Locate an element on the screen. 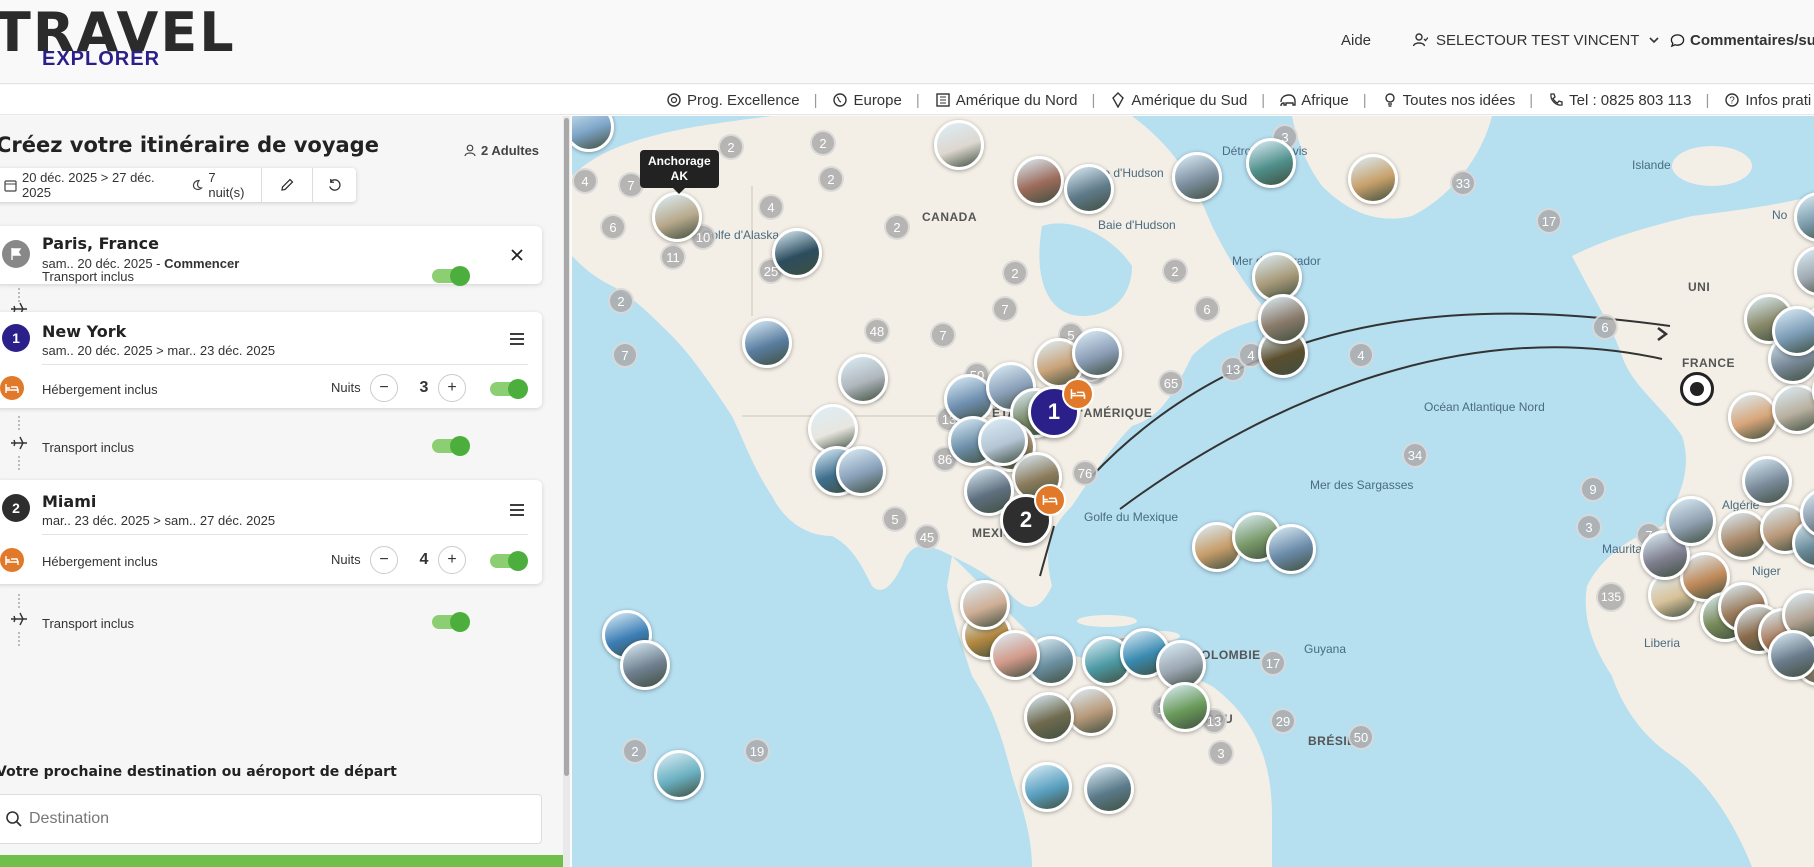  nav-amerique-sud: Amérique du Sud is located at coordinates (1178, 100).